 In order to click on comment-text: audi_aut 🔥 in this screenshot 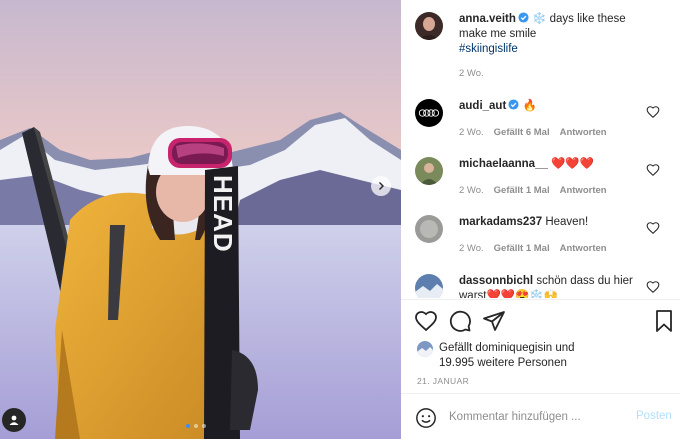, I will do `click(554, 106)`.